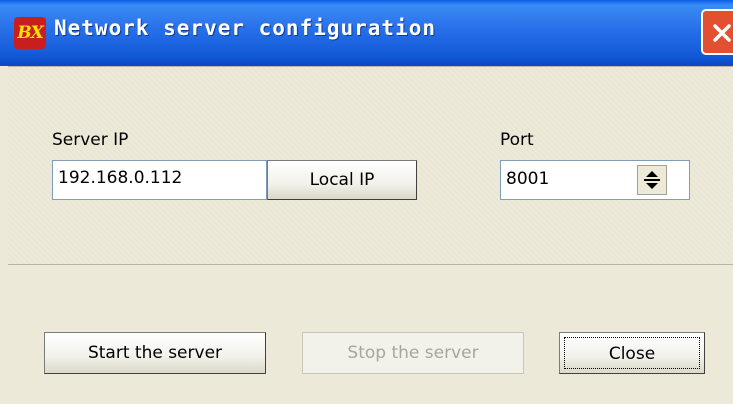 This screenshot has width=733, height=404. I want to click on server-ip-input: 192.168.0.112, so click(159, 180).